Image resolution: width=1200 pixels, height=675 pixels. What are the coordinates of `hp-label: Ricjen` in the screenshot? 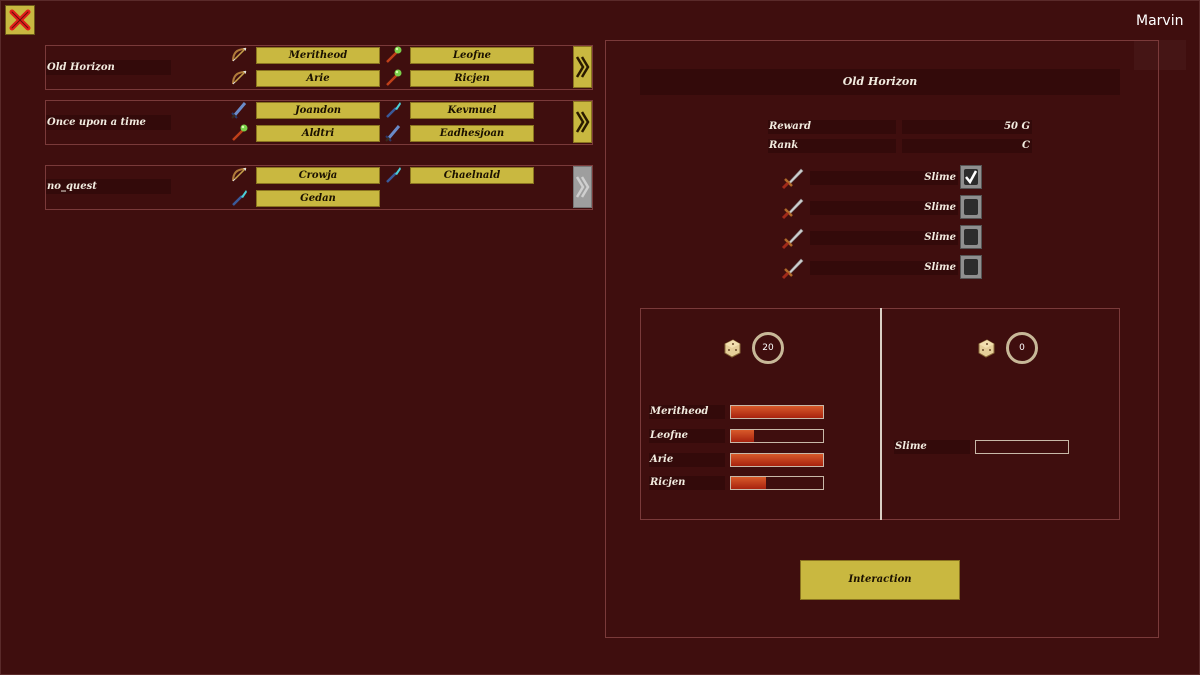 It's located at (687, 483).